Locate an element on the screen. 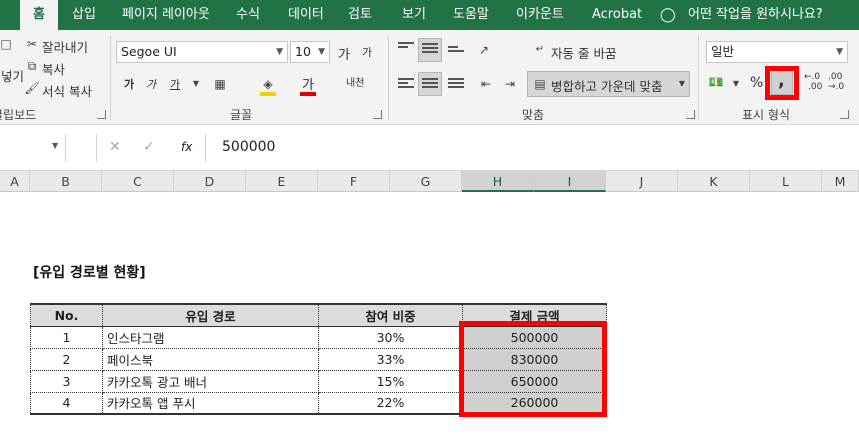 This screenshot has height=437, width=859. cell-channel: 카카오톡 앱 푸시 is located at coordinates (210, 403).